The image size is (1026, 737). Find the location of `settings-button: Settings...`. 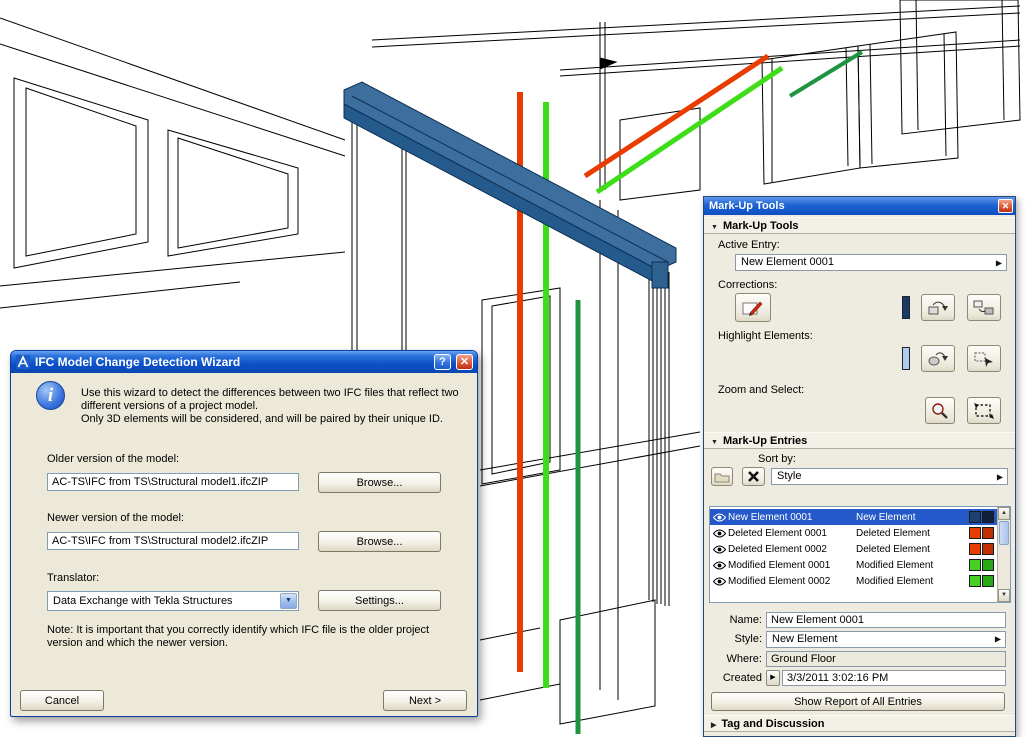

settings-button: Settings... is located at coordinates (379, 600).